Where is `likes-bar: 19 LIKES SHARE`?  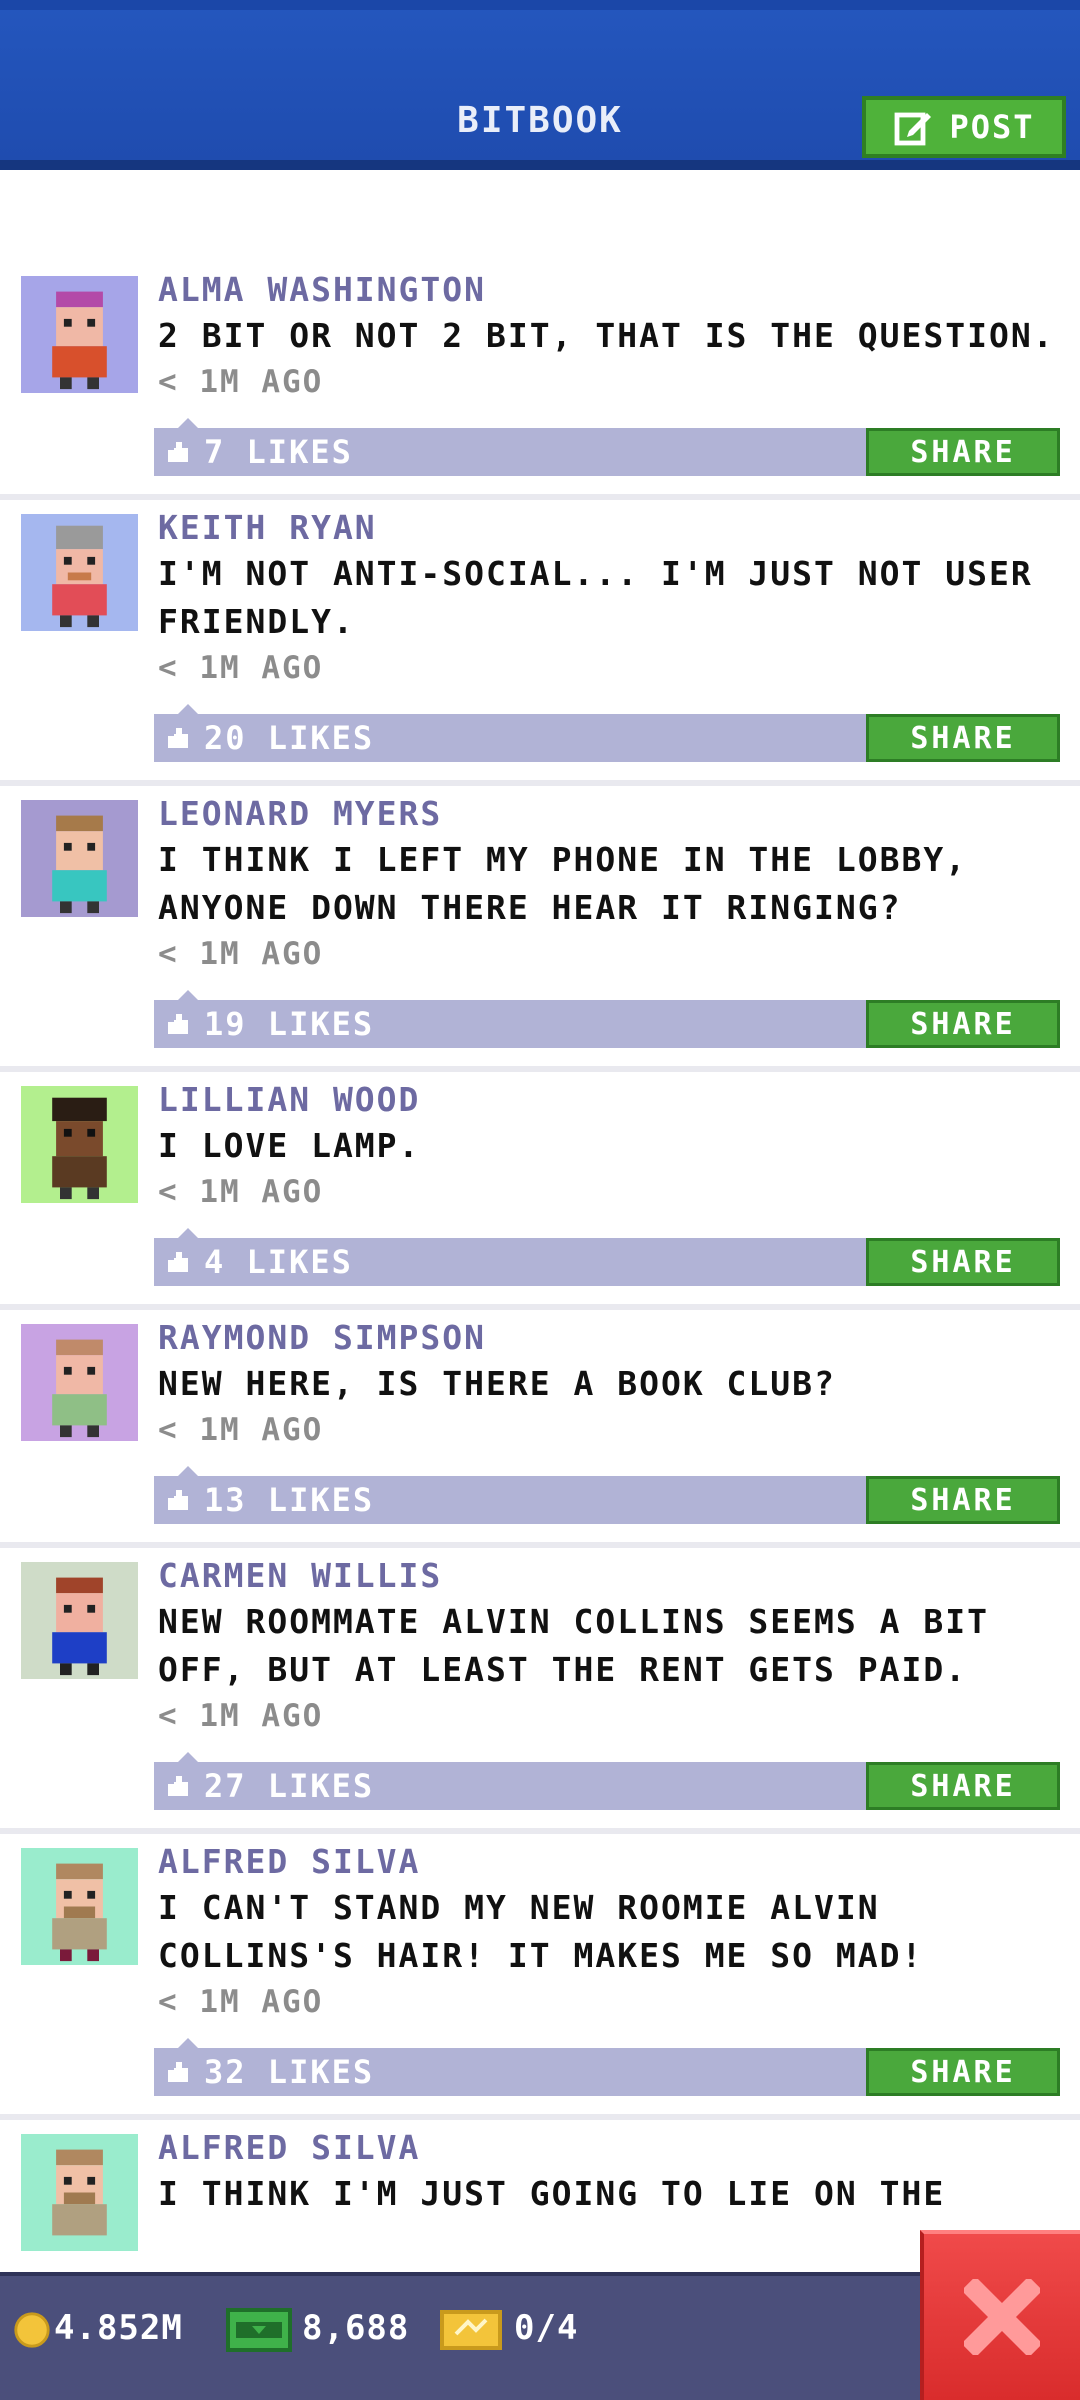 likes-bar: 19 LIKES SHARE is located at coordinates (607, 1019).